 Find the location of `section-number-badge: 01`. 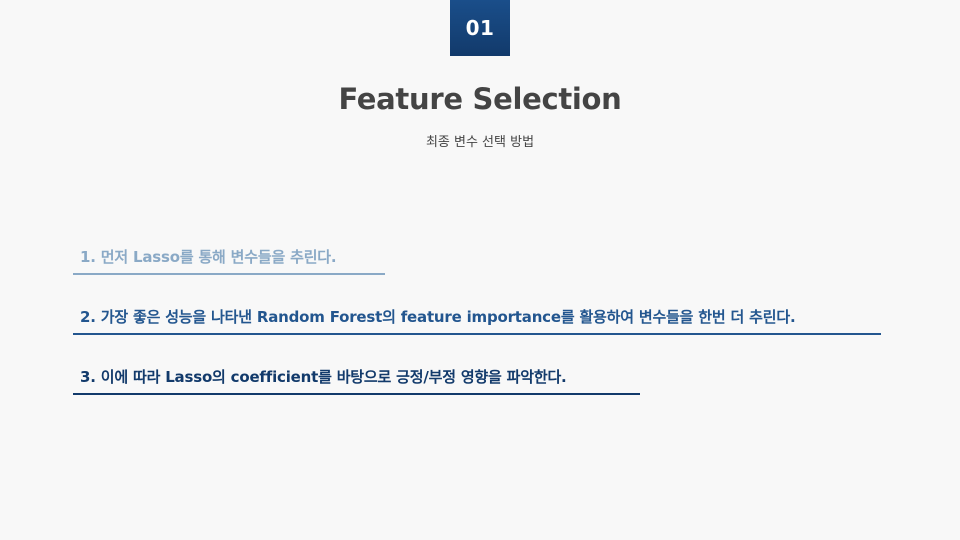

section-number-badge: 01 is located at coordinates (480, 28).